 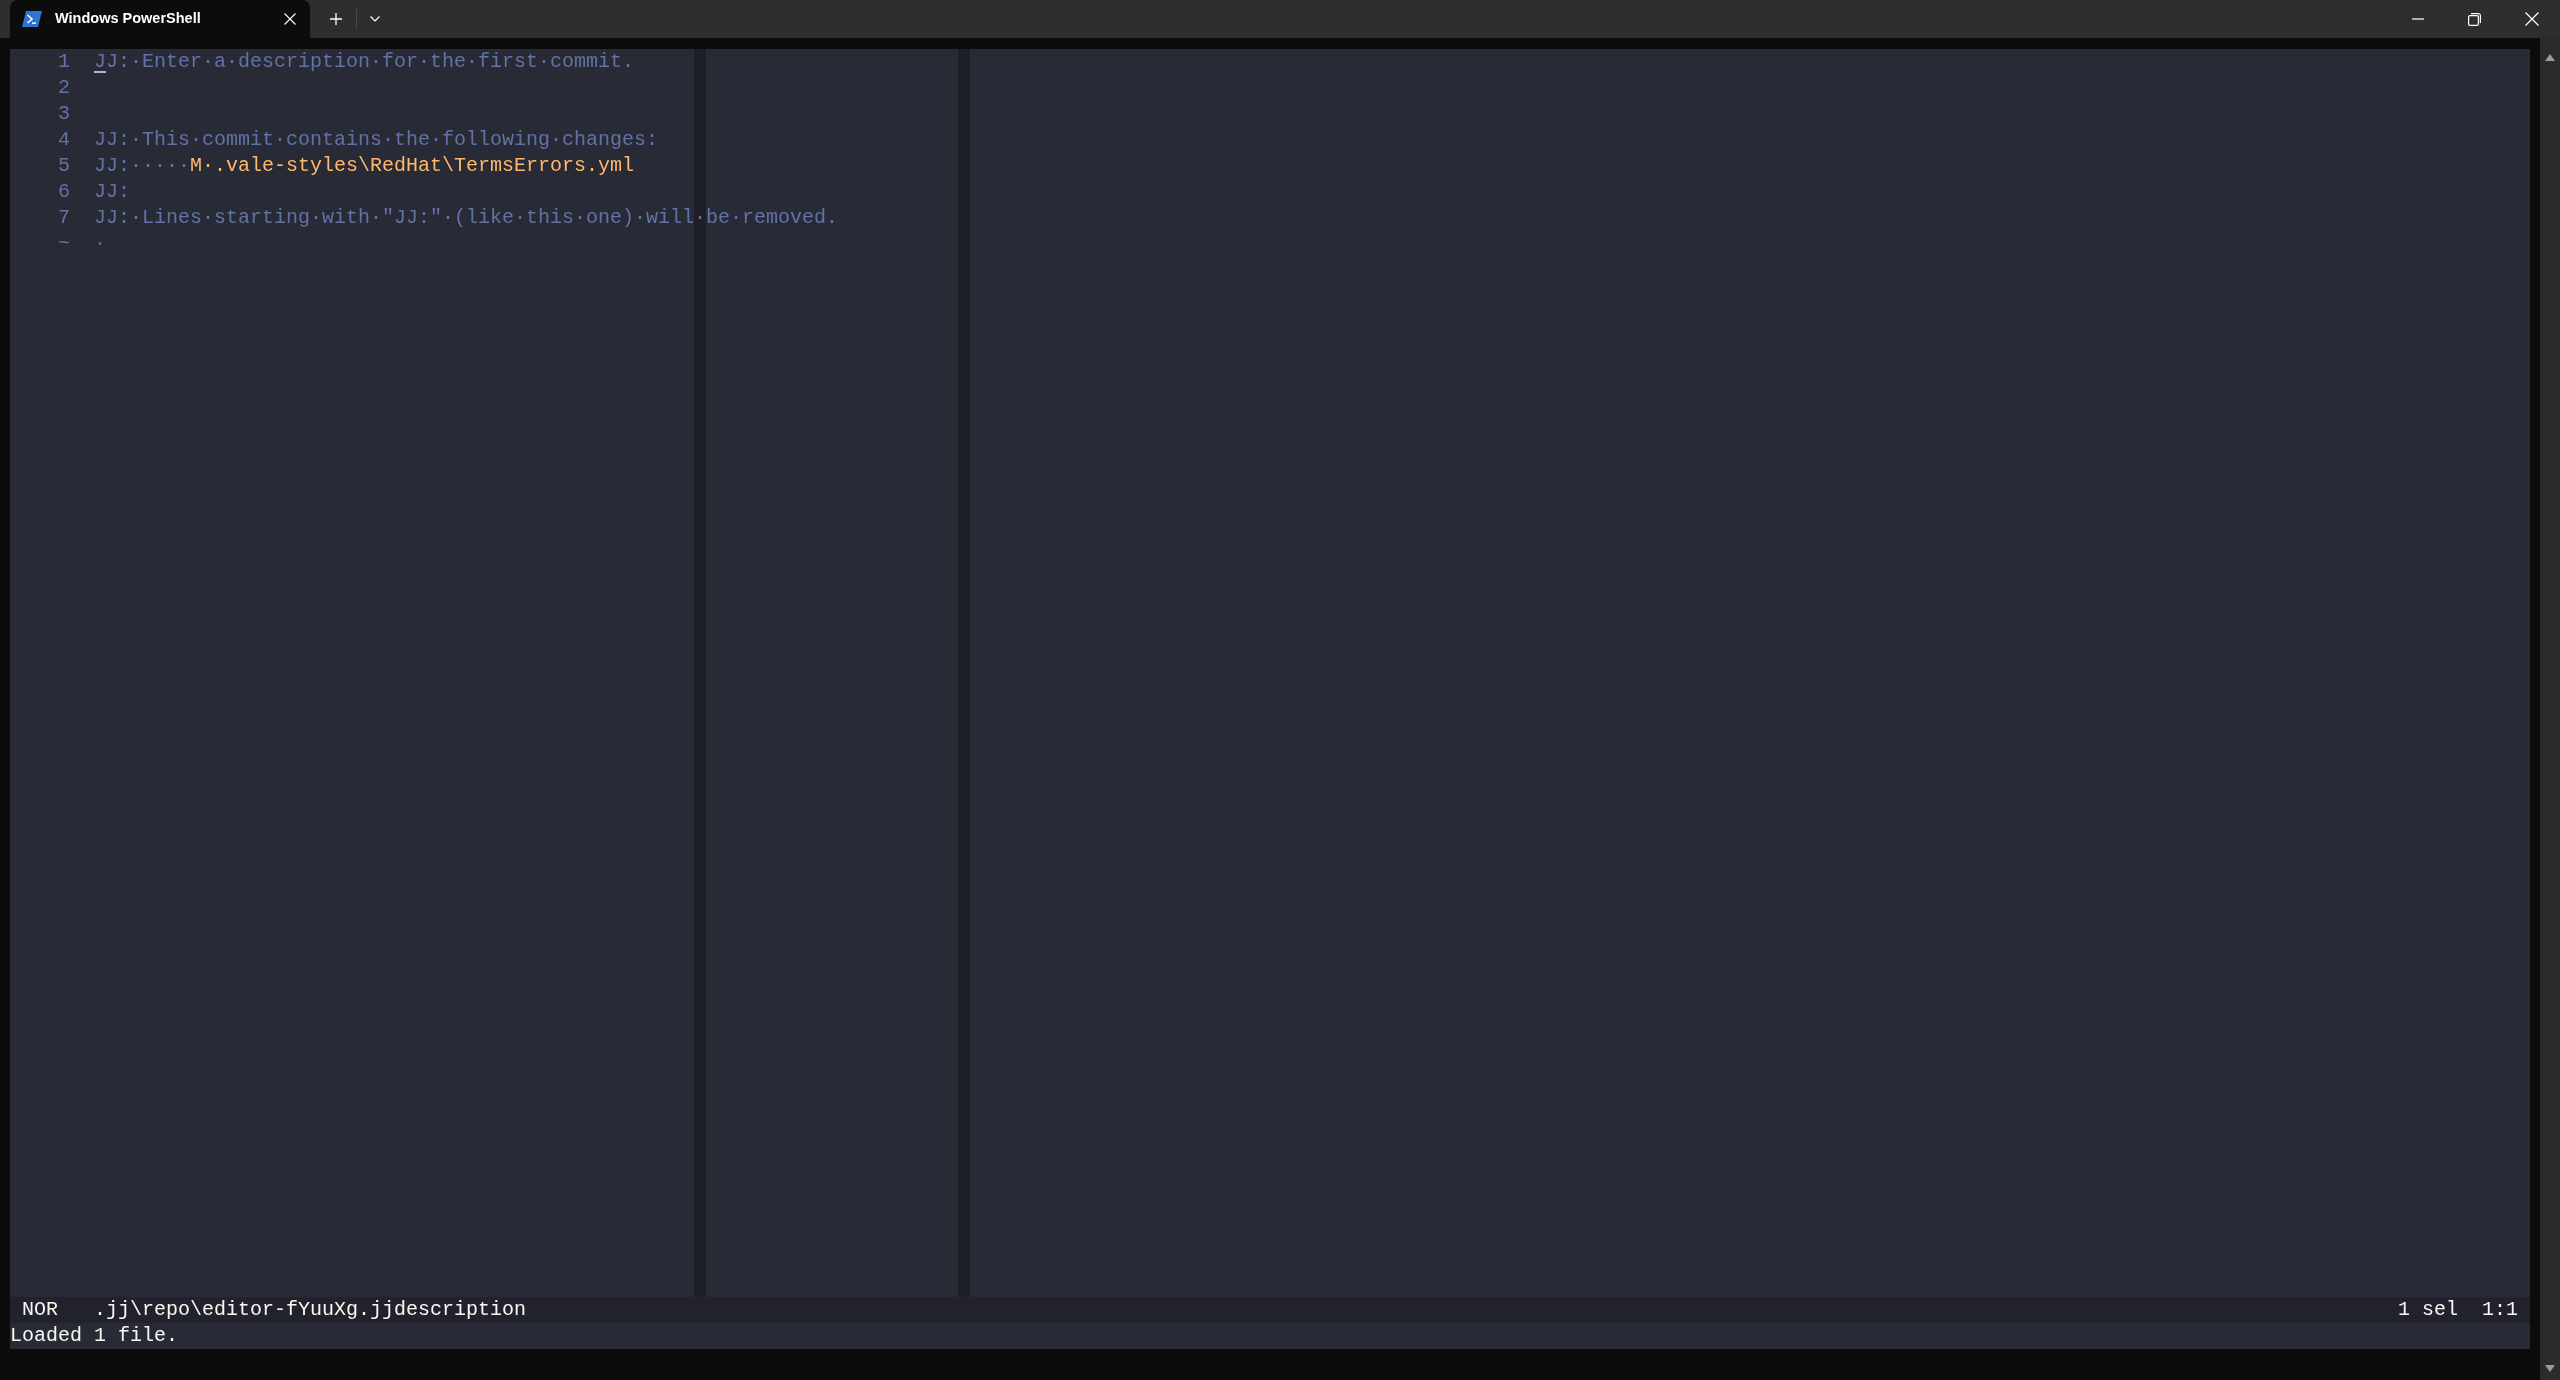 I want to click on cursor-position: 1:1, so click(x=2500, y=1310).